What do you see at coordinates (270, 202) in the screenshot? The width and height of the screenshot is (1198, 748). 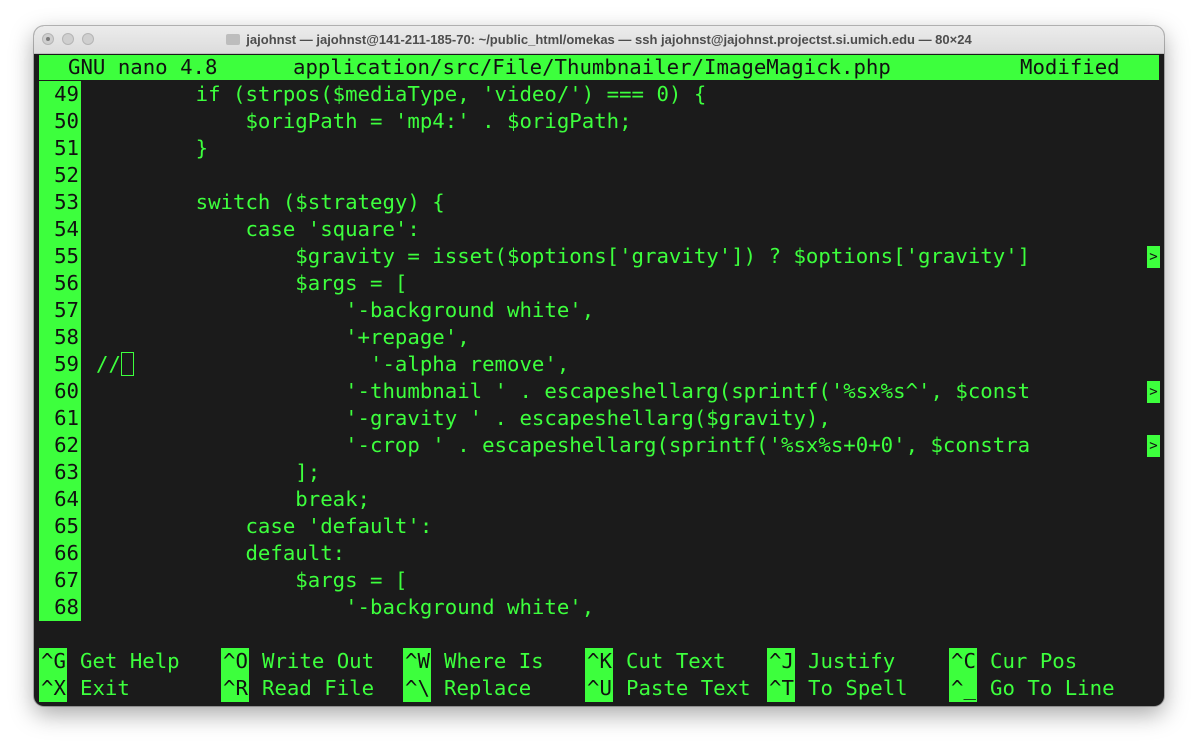 I see `line-text: switch ($strategy) {` at bounding box center [270, 202].